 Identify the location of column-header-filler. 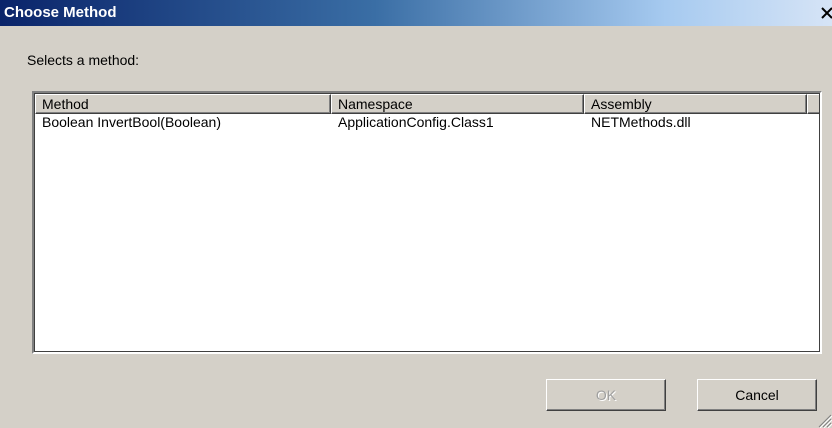
(813, 104).